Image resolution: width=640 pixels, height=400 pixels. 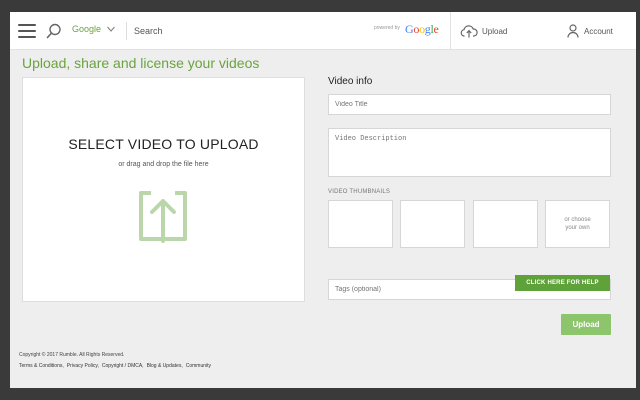 What do you see at coordinates (350, 81) in the screenshot?
I see `video-info-heading: Video info` at bounding box center [350, 81].